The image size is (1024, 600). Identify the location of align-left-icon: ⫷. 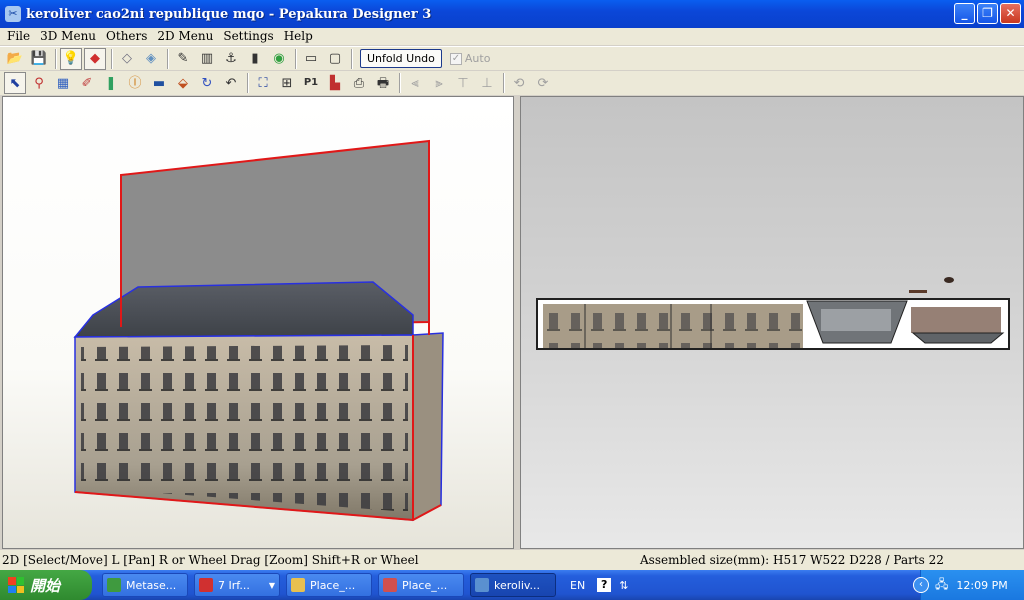
(415, 83).